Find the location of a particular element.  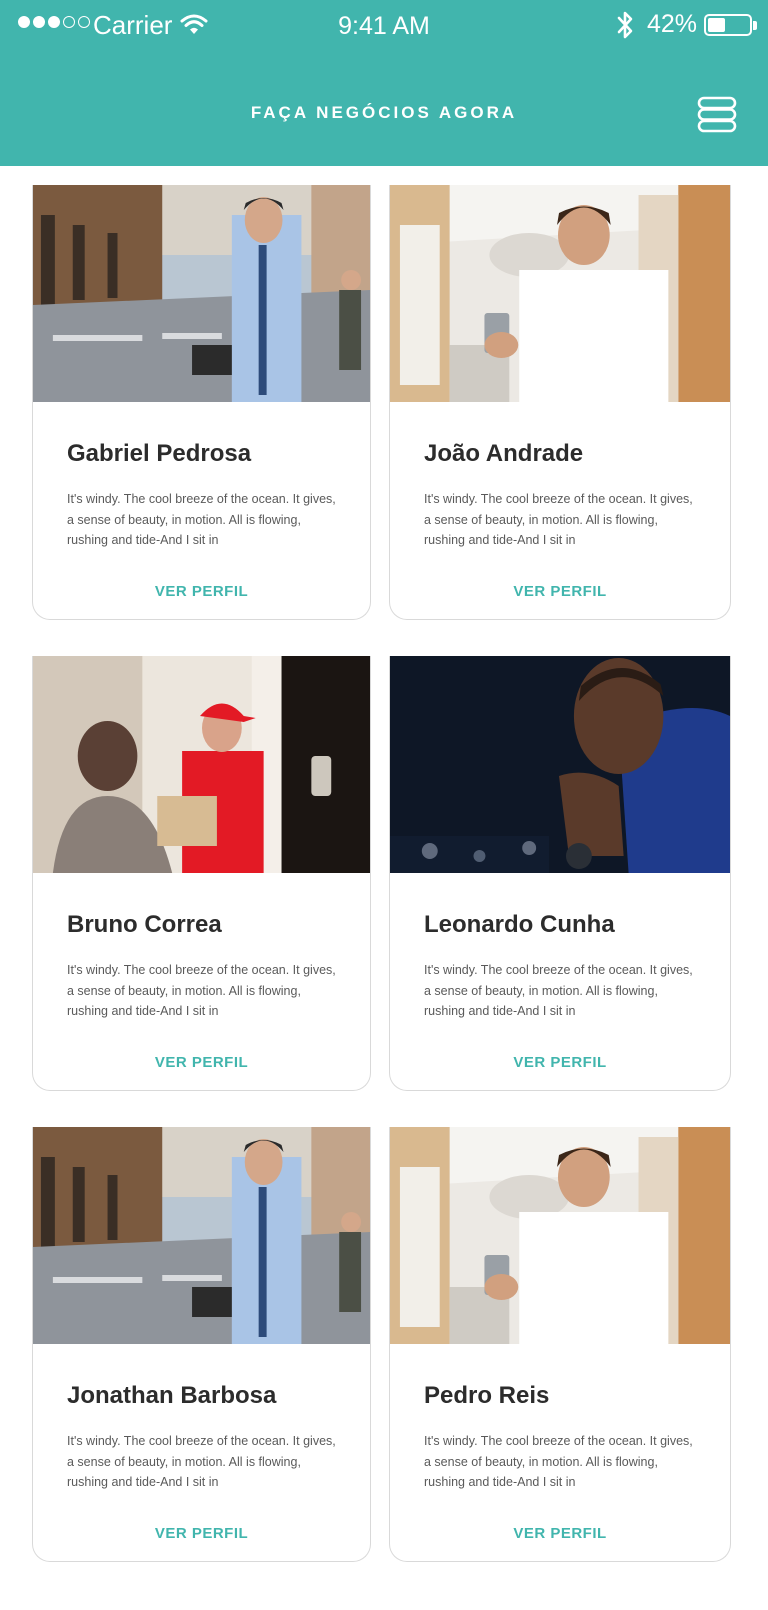

battery-level is located at coordinates (716, 25).